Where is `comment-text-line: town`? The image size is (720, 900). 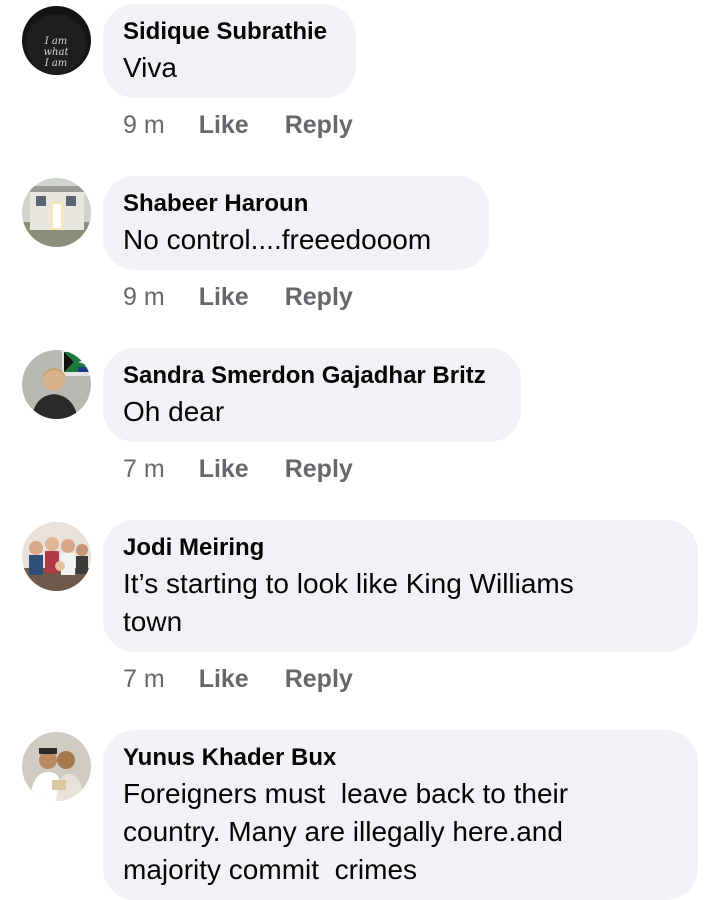 comment-text-line: town is located at coordinates (153, 621).